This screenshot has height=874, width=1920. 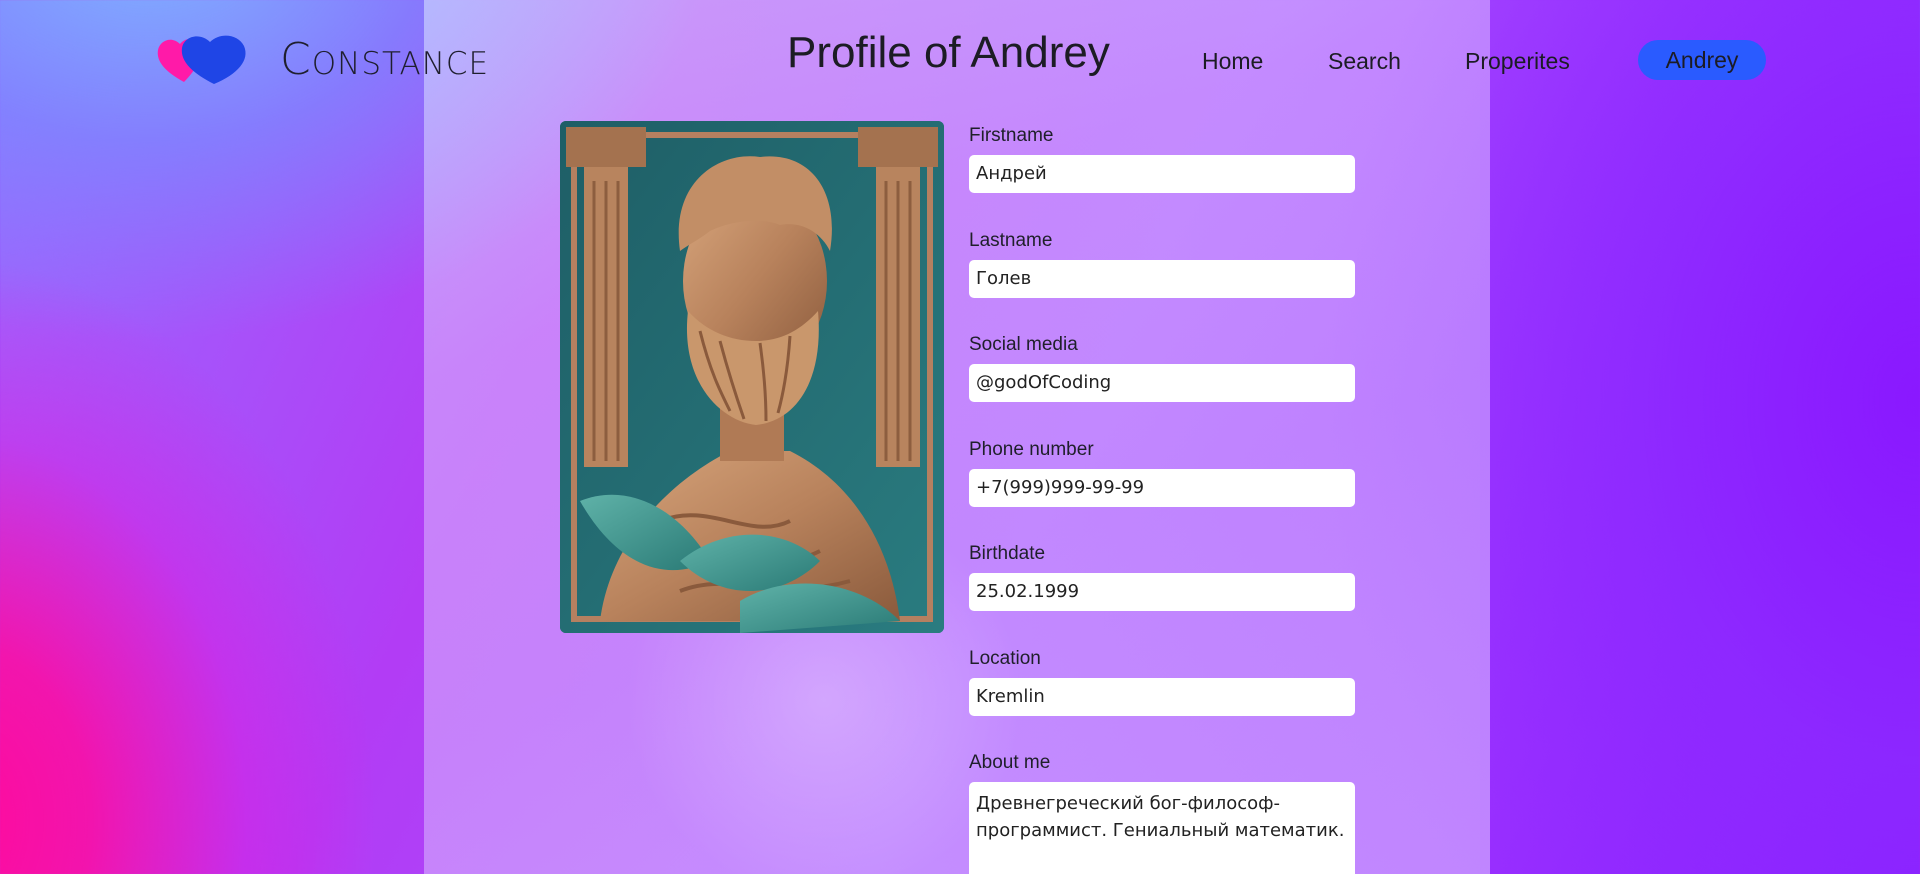 What do you see at coordinates (1162, 697) in the screenshot?
I see `location-field: Kremlin` at bounding box center [1162, 697].